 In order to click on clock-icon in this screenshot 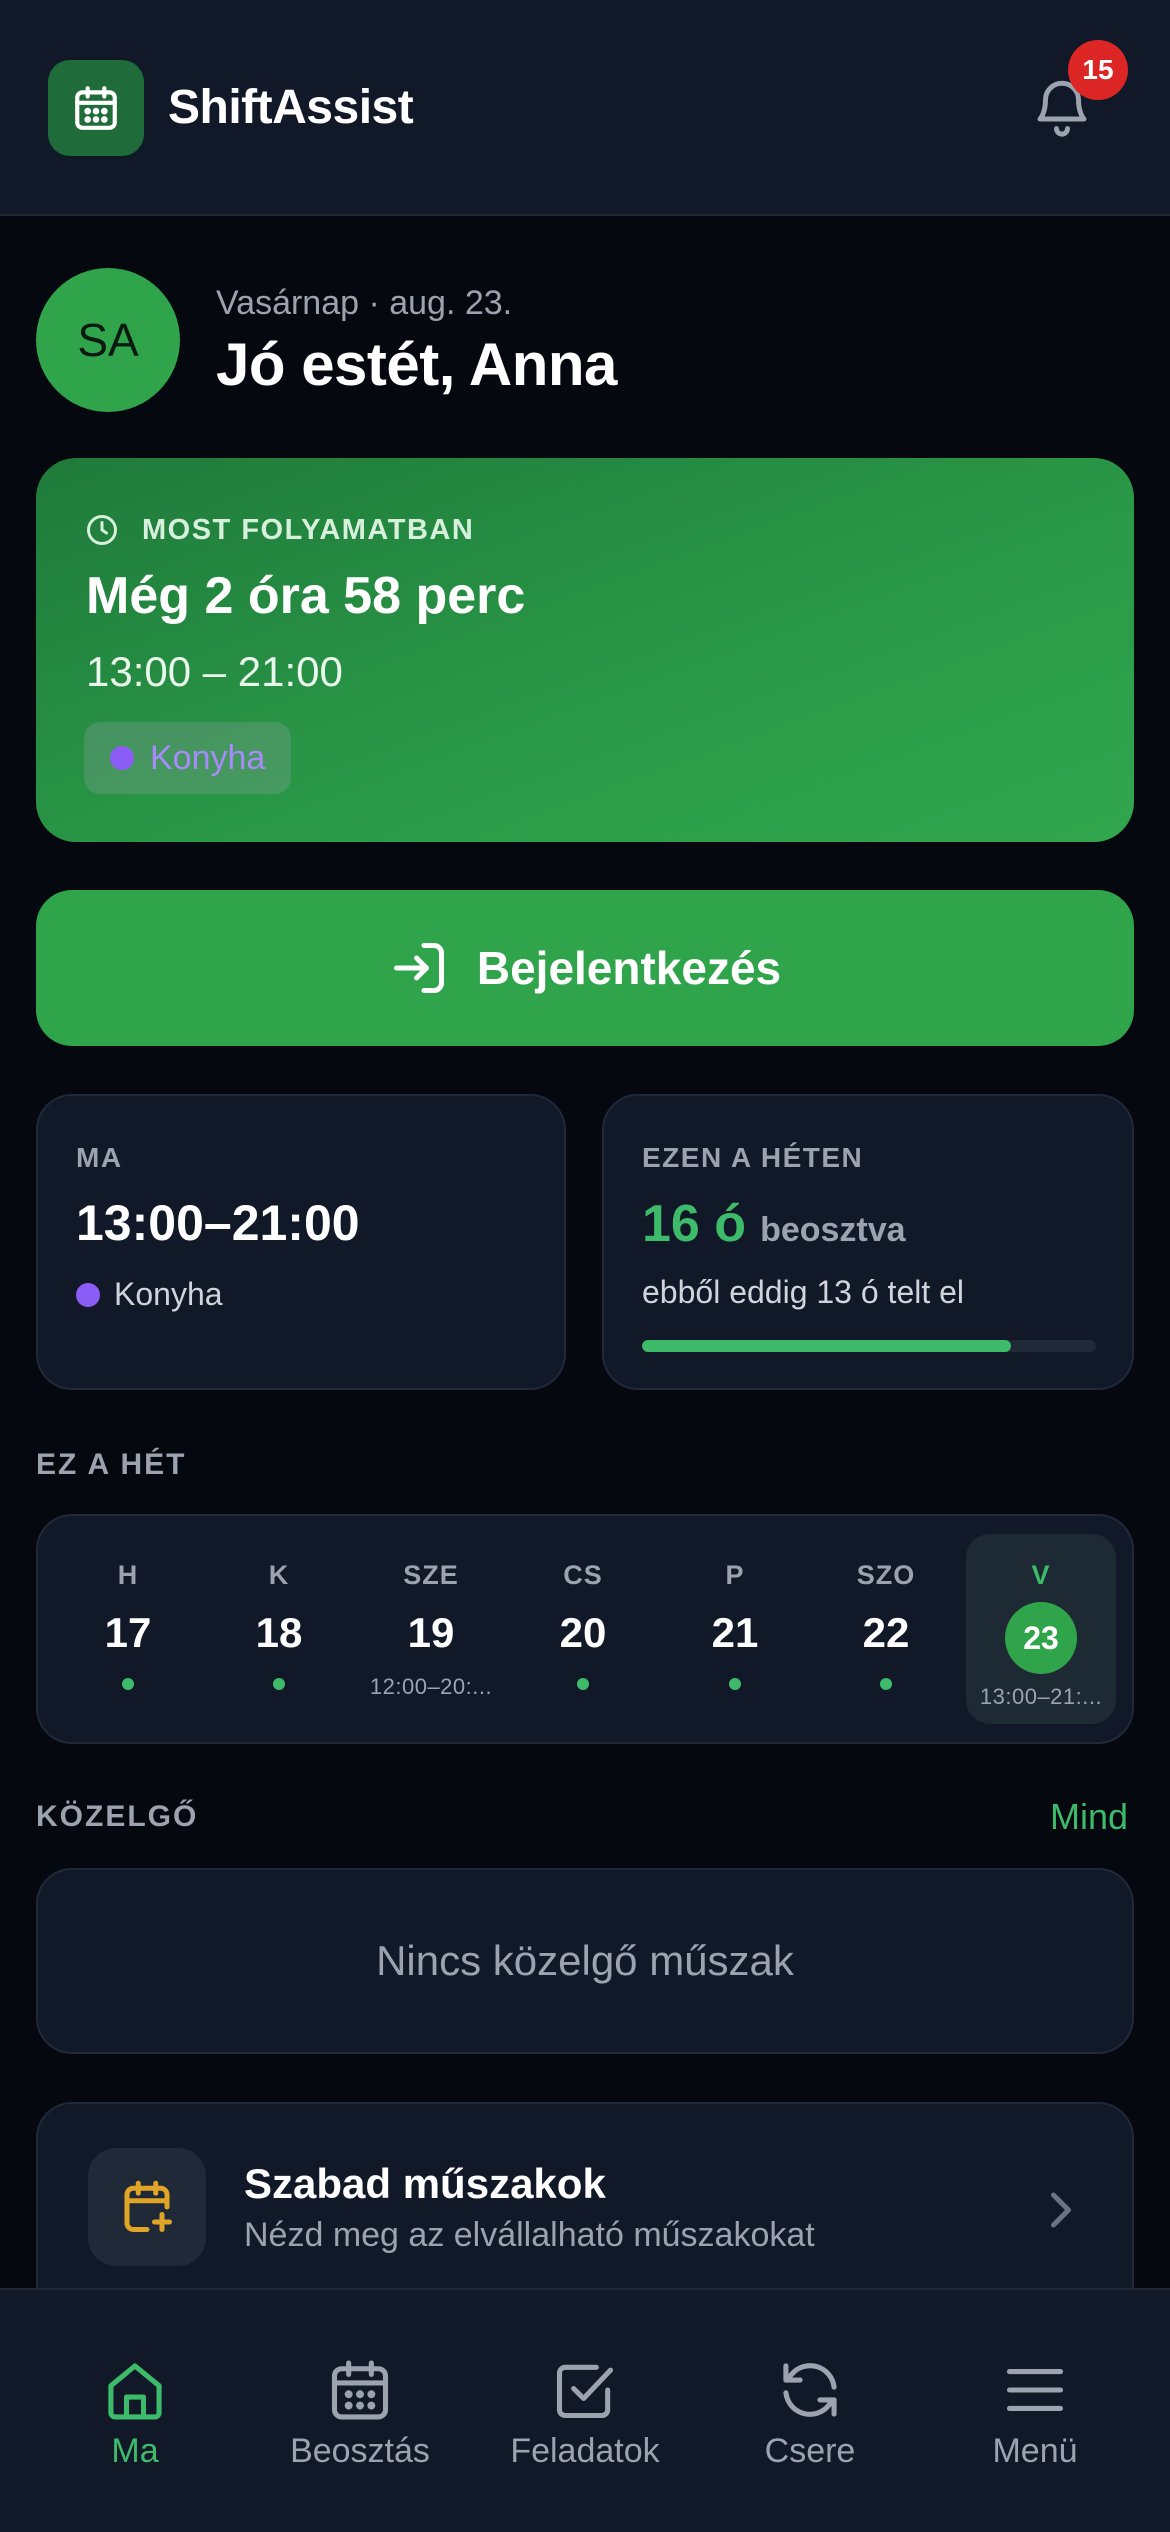, I will do `click(102, 530)`.